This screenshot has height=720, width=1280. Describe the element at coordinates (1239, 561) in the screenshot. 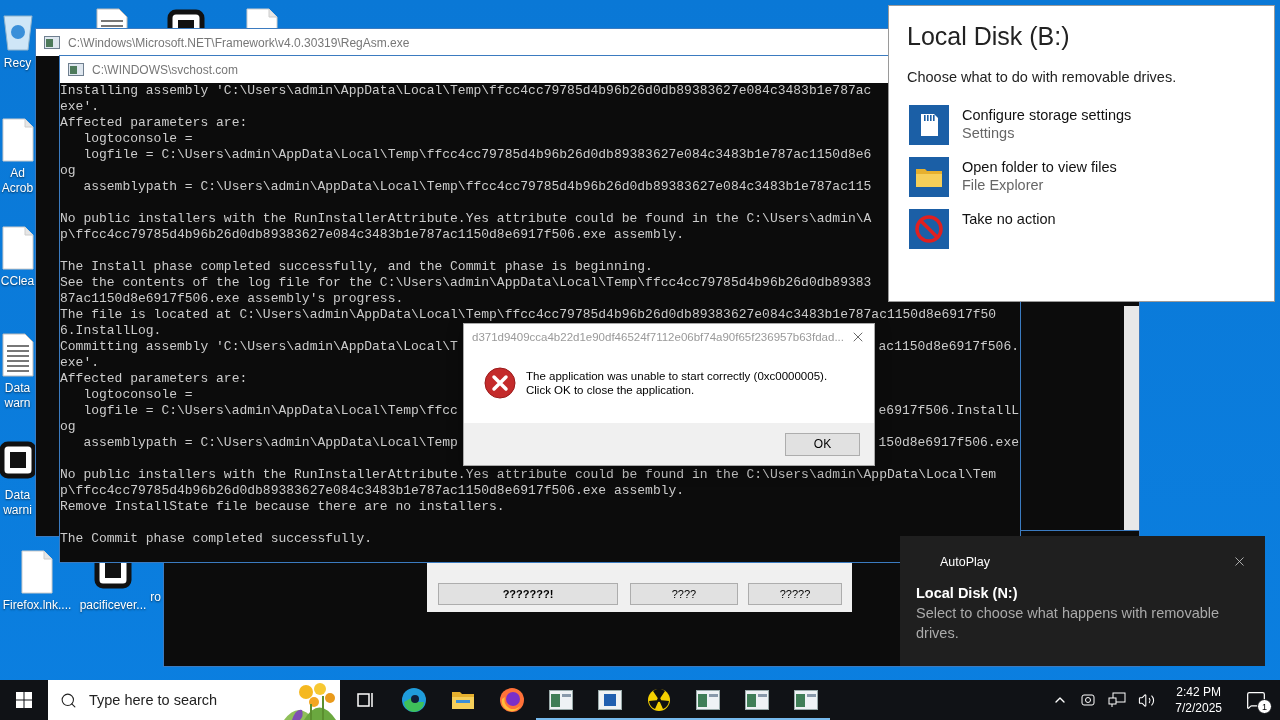

I see `close-button` at that location.